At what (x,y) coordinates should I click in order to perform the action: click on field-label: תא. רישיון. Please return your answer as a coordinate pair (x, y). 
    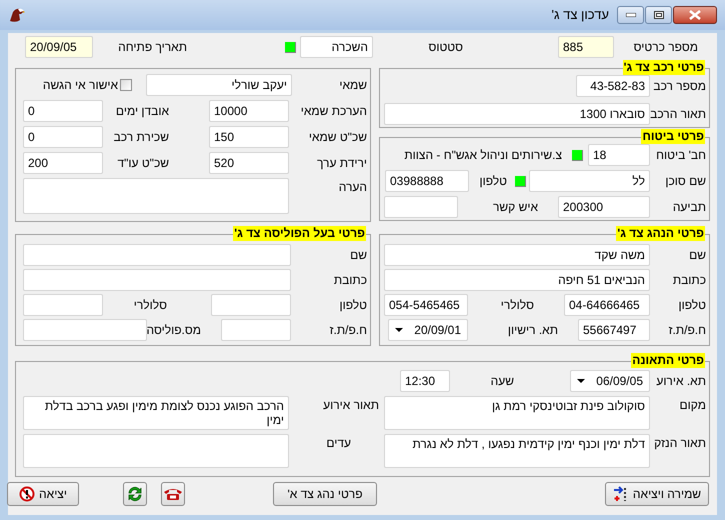
    Looking at the image, I should click on (532, 330).